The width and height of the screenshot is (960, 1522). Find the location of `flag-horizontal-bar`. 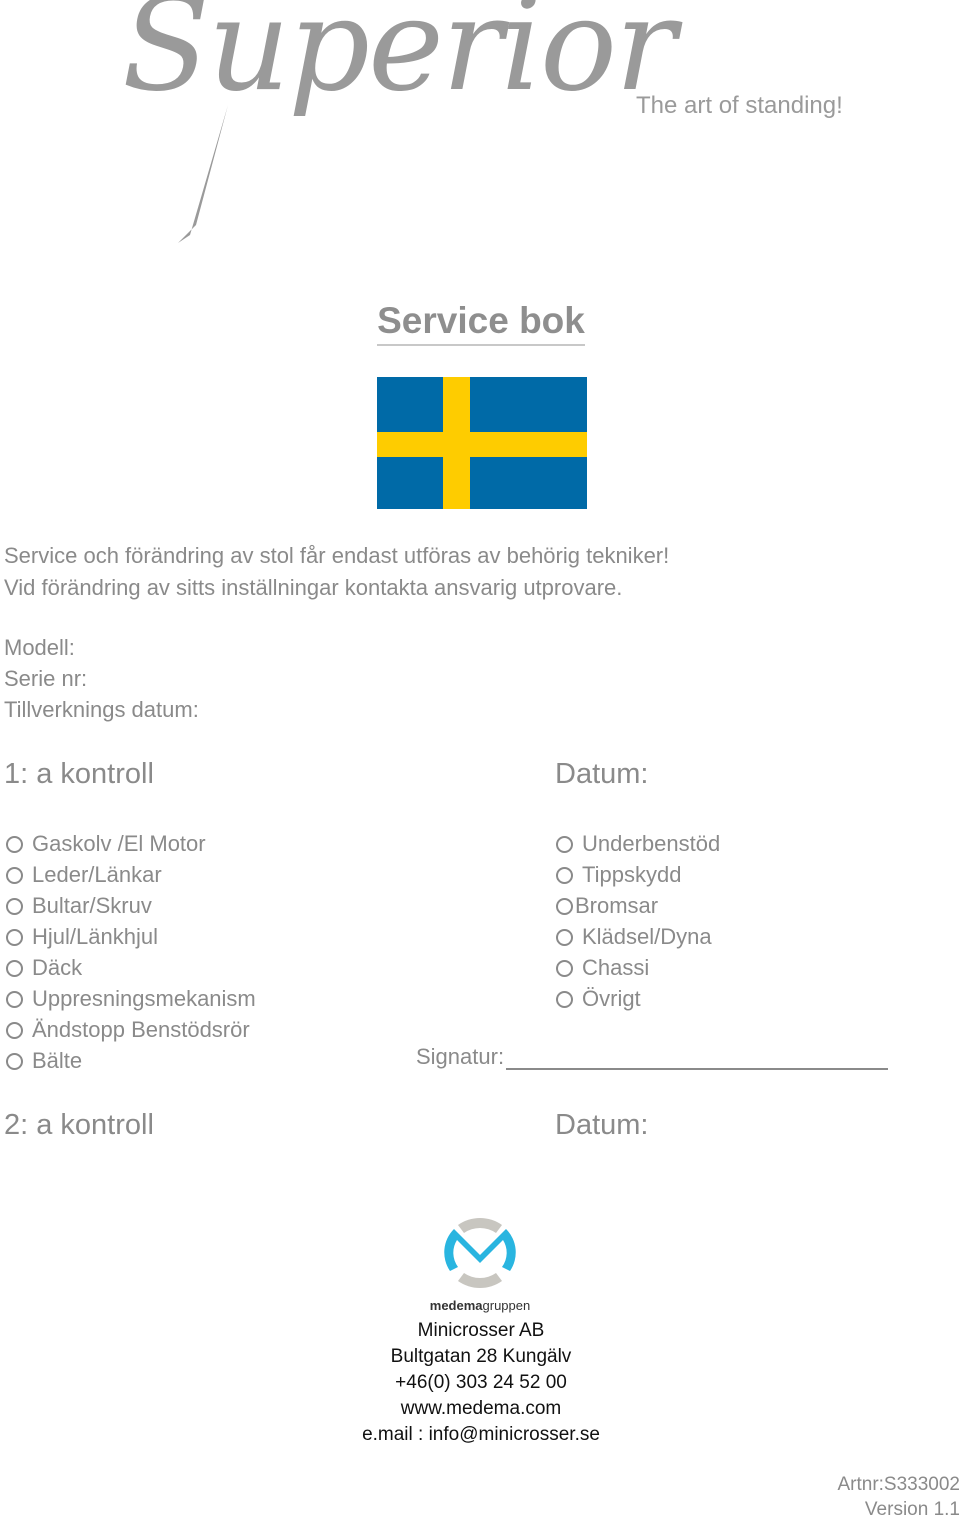

flag-horizontal-bar is located at coordinates (482, 444).